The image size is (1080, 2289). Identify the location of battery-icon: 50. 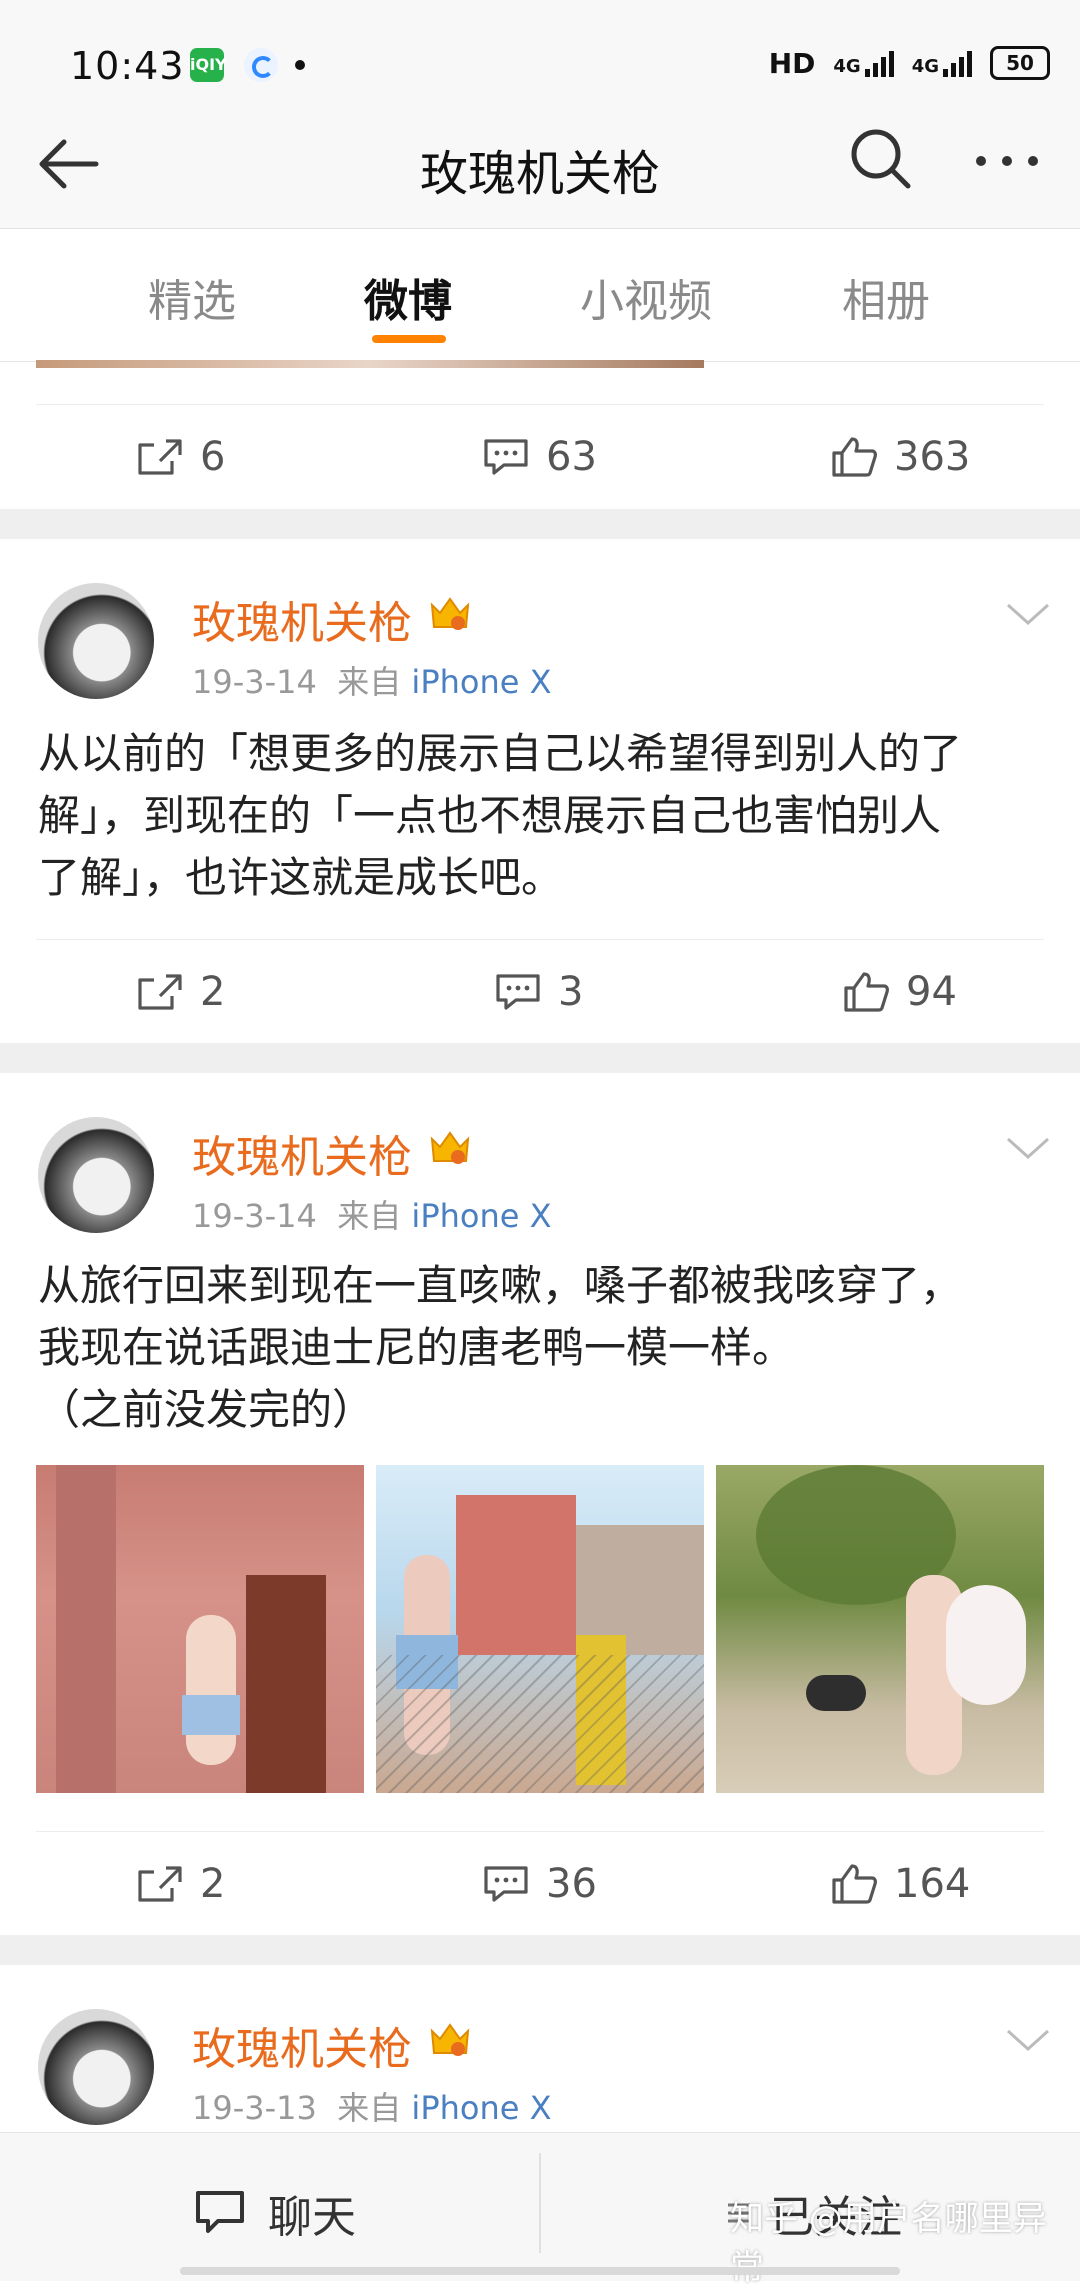
(1020, 63).